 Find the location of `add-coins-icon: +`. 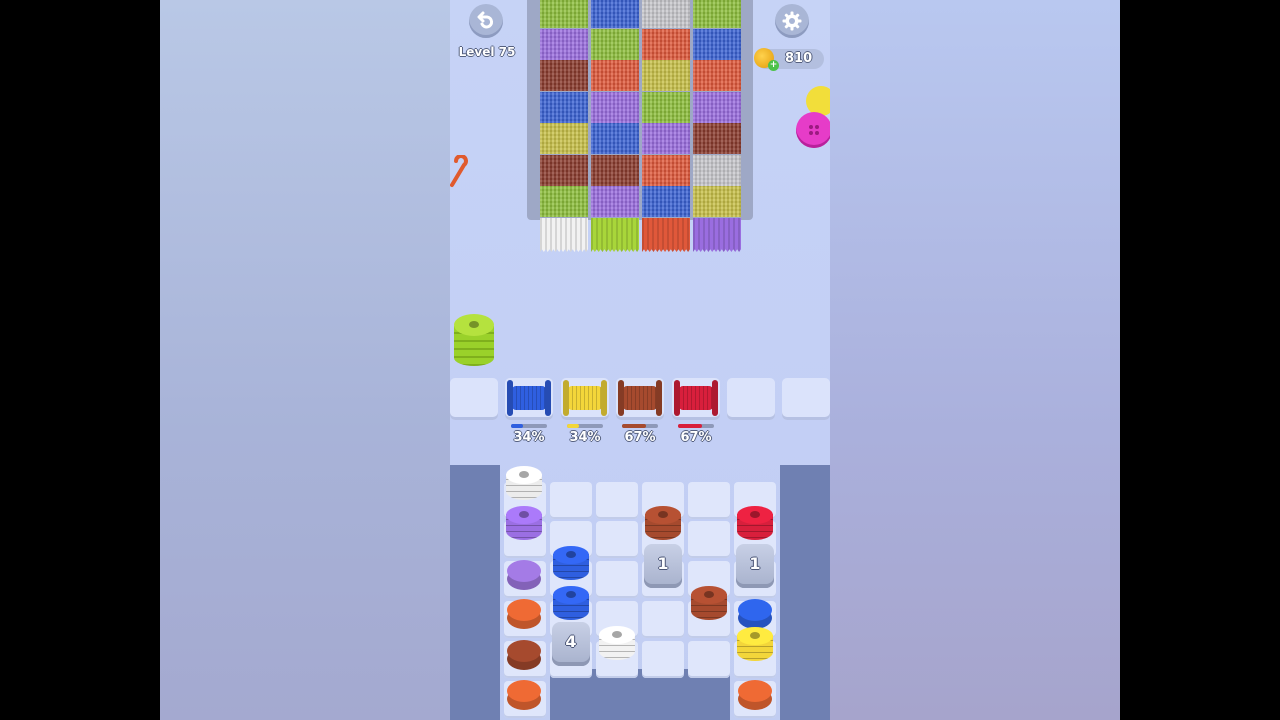

add-coins-icon: + is located at coordinates (773, 65).